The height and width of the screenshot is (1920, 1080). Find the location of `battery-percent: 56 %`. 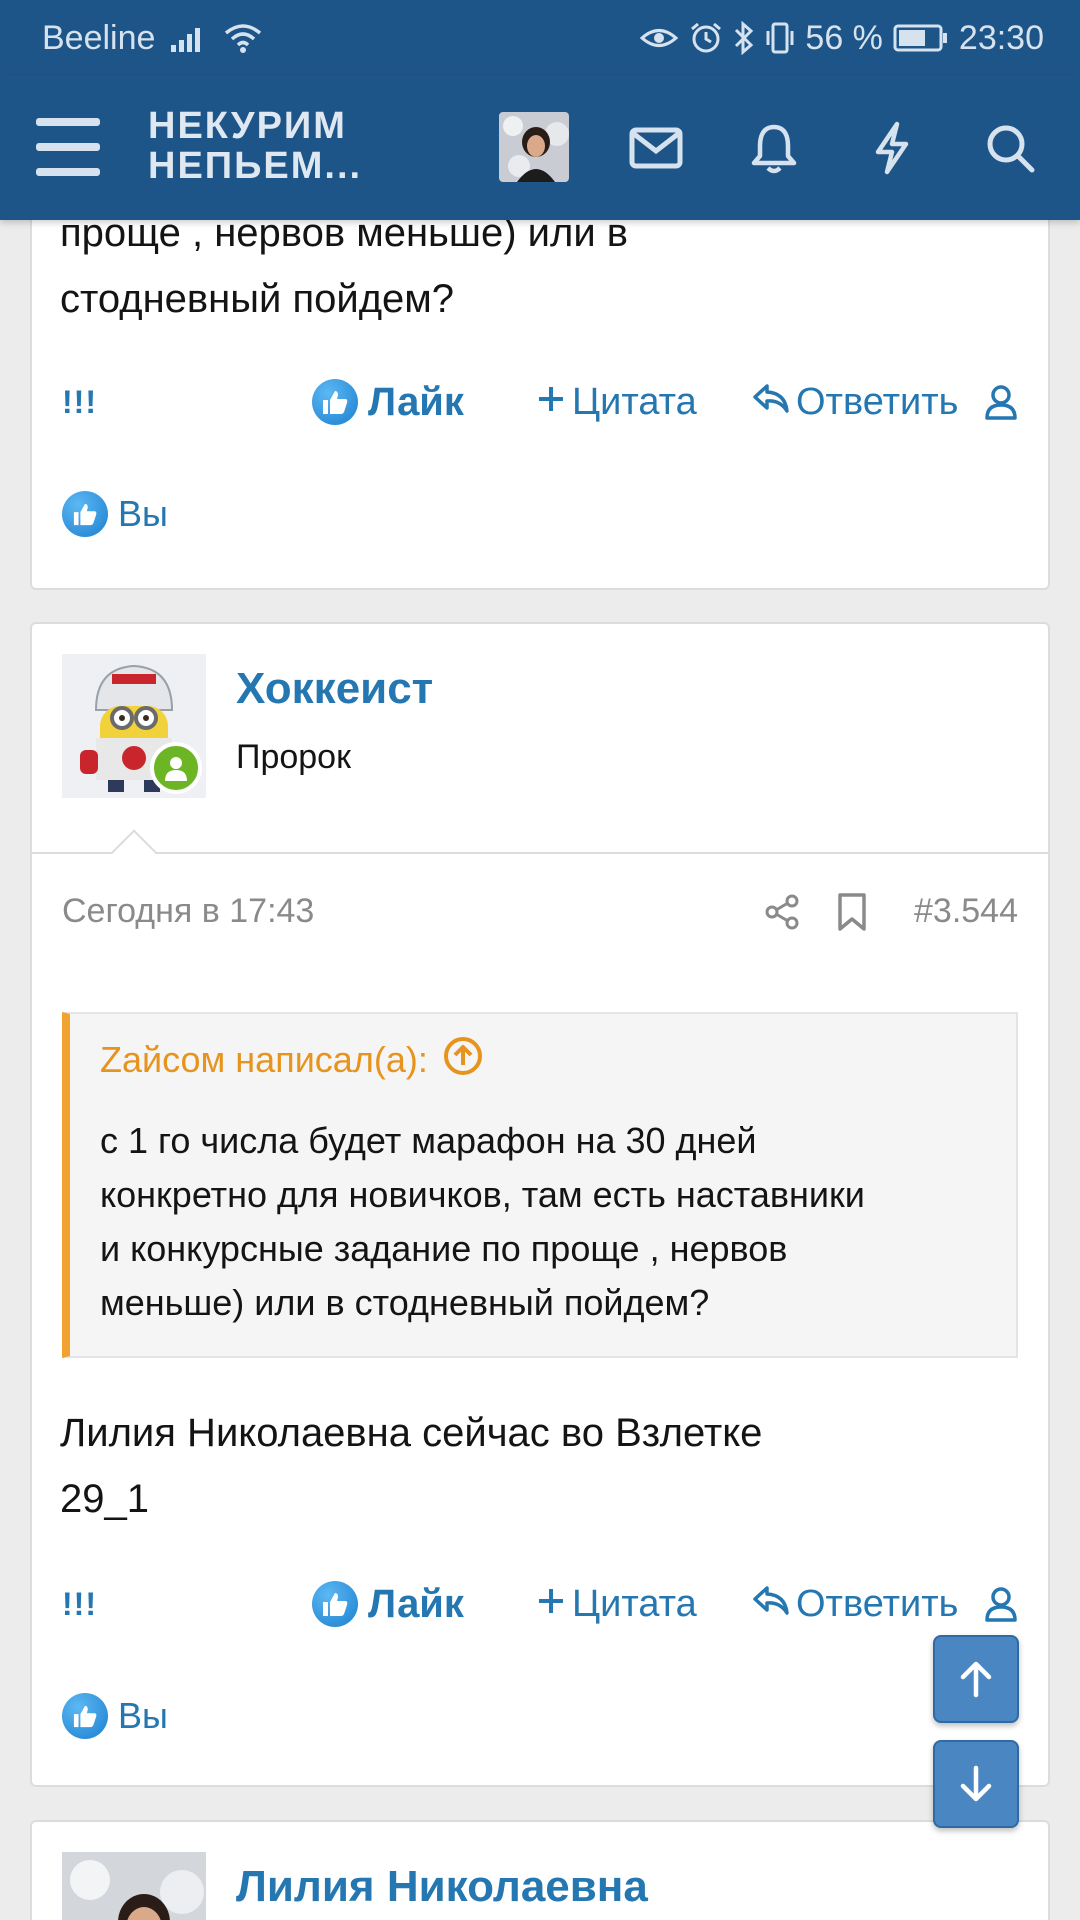

battery-percent: 56 % is located at coordinates (844, 37).